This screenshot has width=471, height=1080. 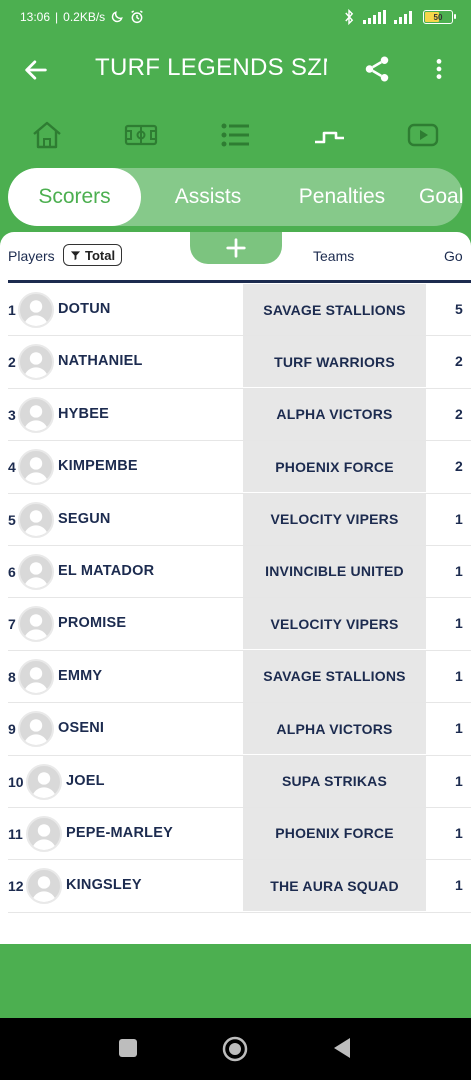 What do you see at coordinates (100, 255) in the screenshot?
I see `filter-label: Total` at bounding box center [100, 255].